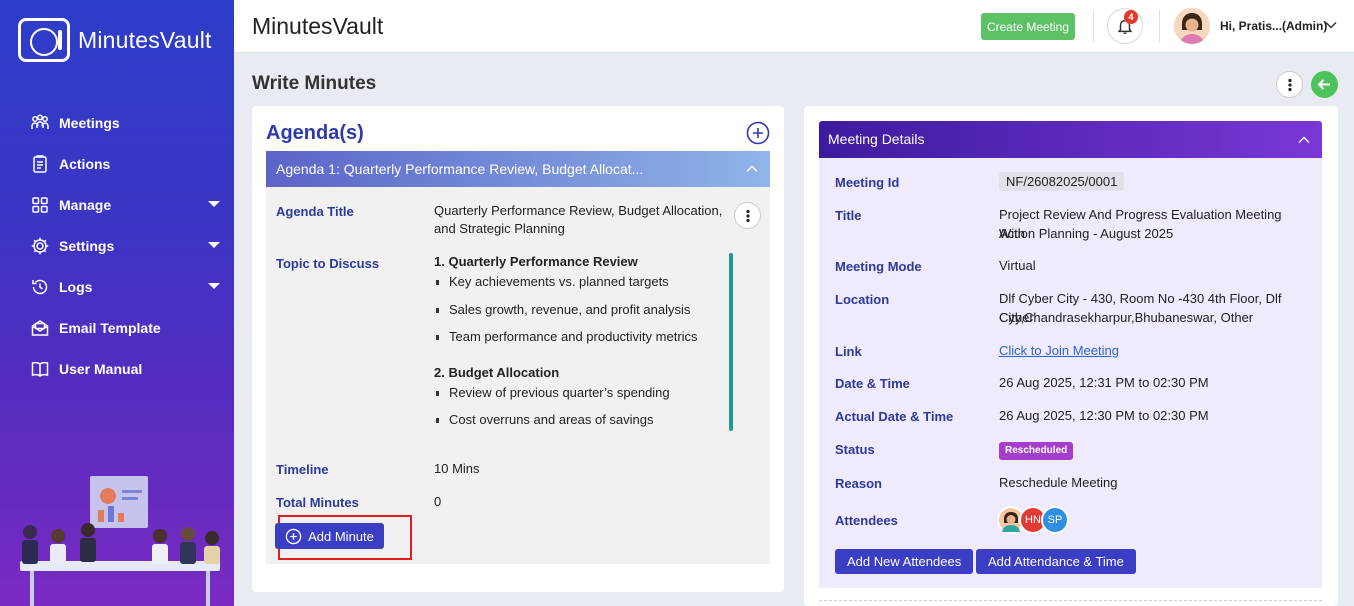 Image resolution: width=1354 pixels, height=606 pixels. What do you see at coordinates (1273, 26) in the screenshot?
I see `user-greeting: Hi, Pratis...(Admin)` at bounding box center [1273, 26].